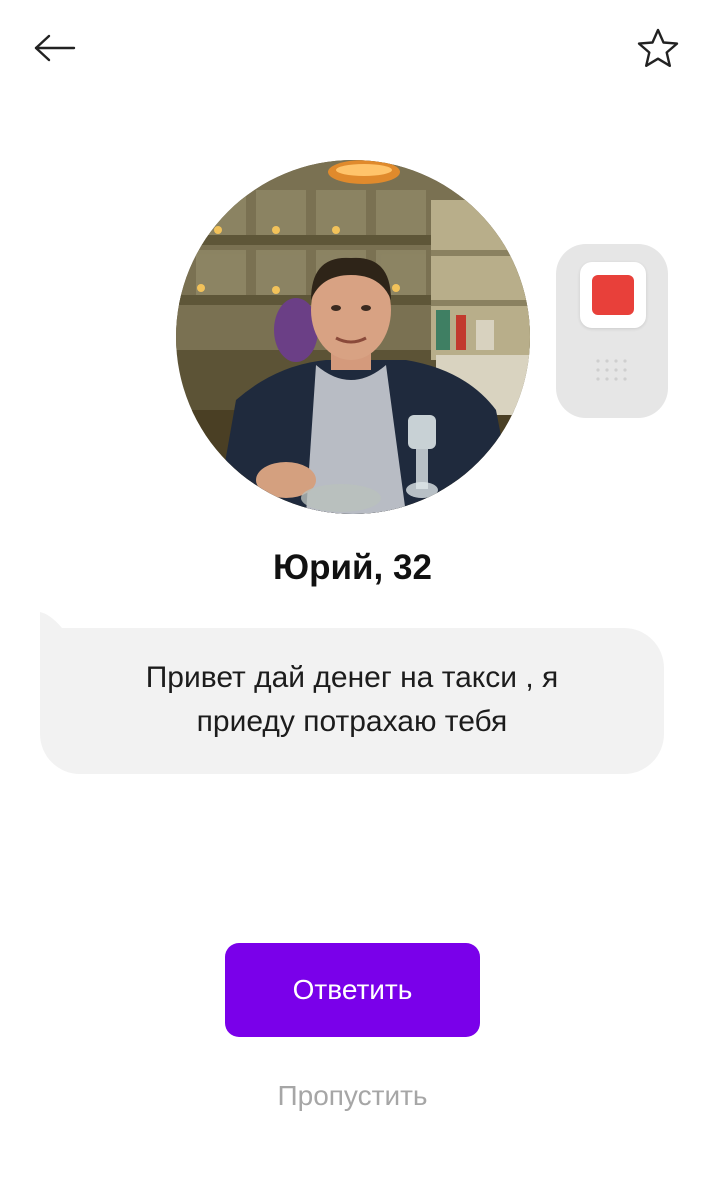  I want to click on grip-dots-icon, so click(611, 370).